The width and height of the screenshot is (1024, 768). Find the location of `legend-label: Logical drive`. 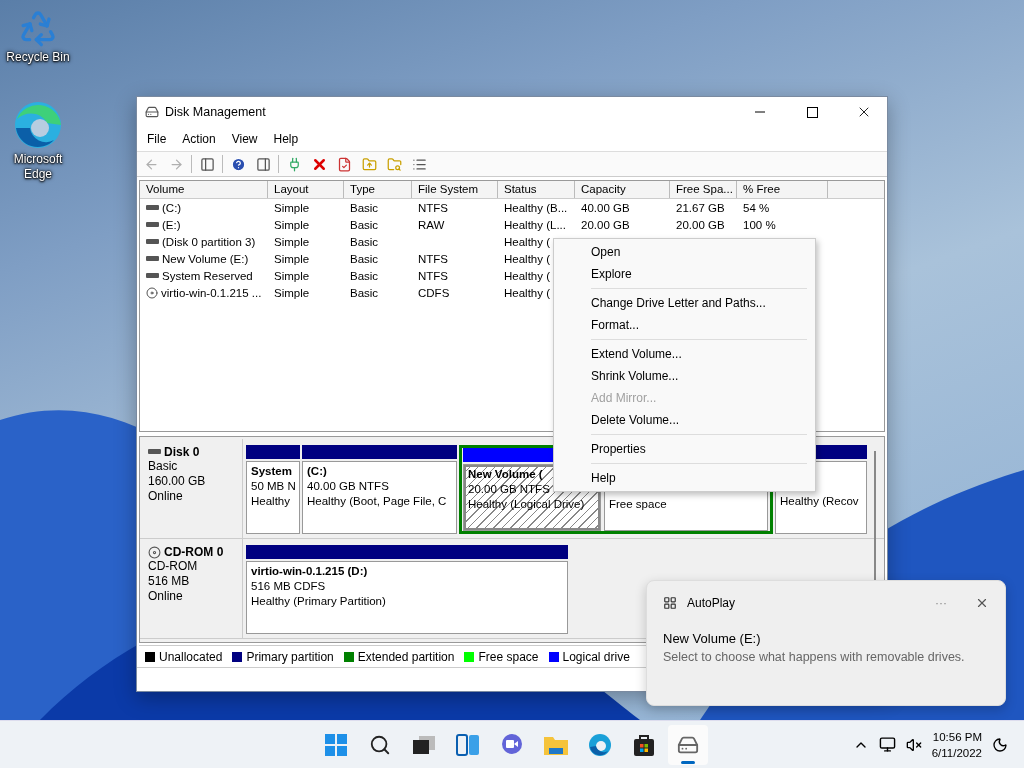

legend-label: Logical drive is located at coordinates (596, 656).